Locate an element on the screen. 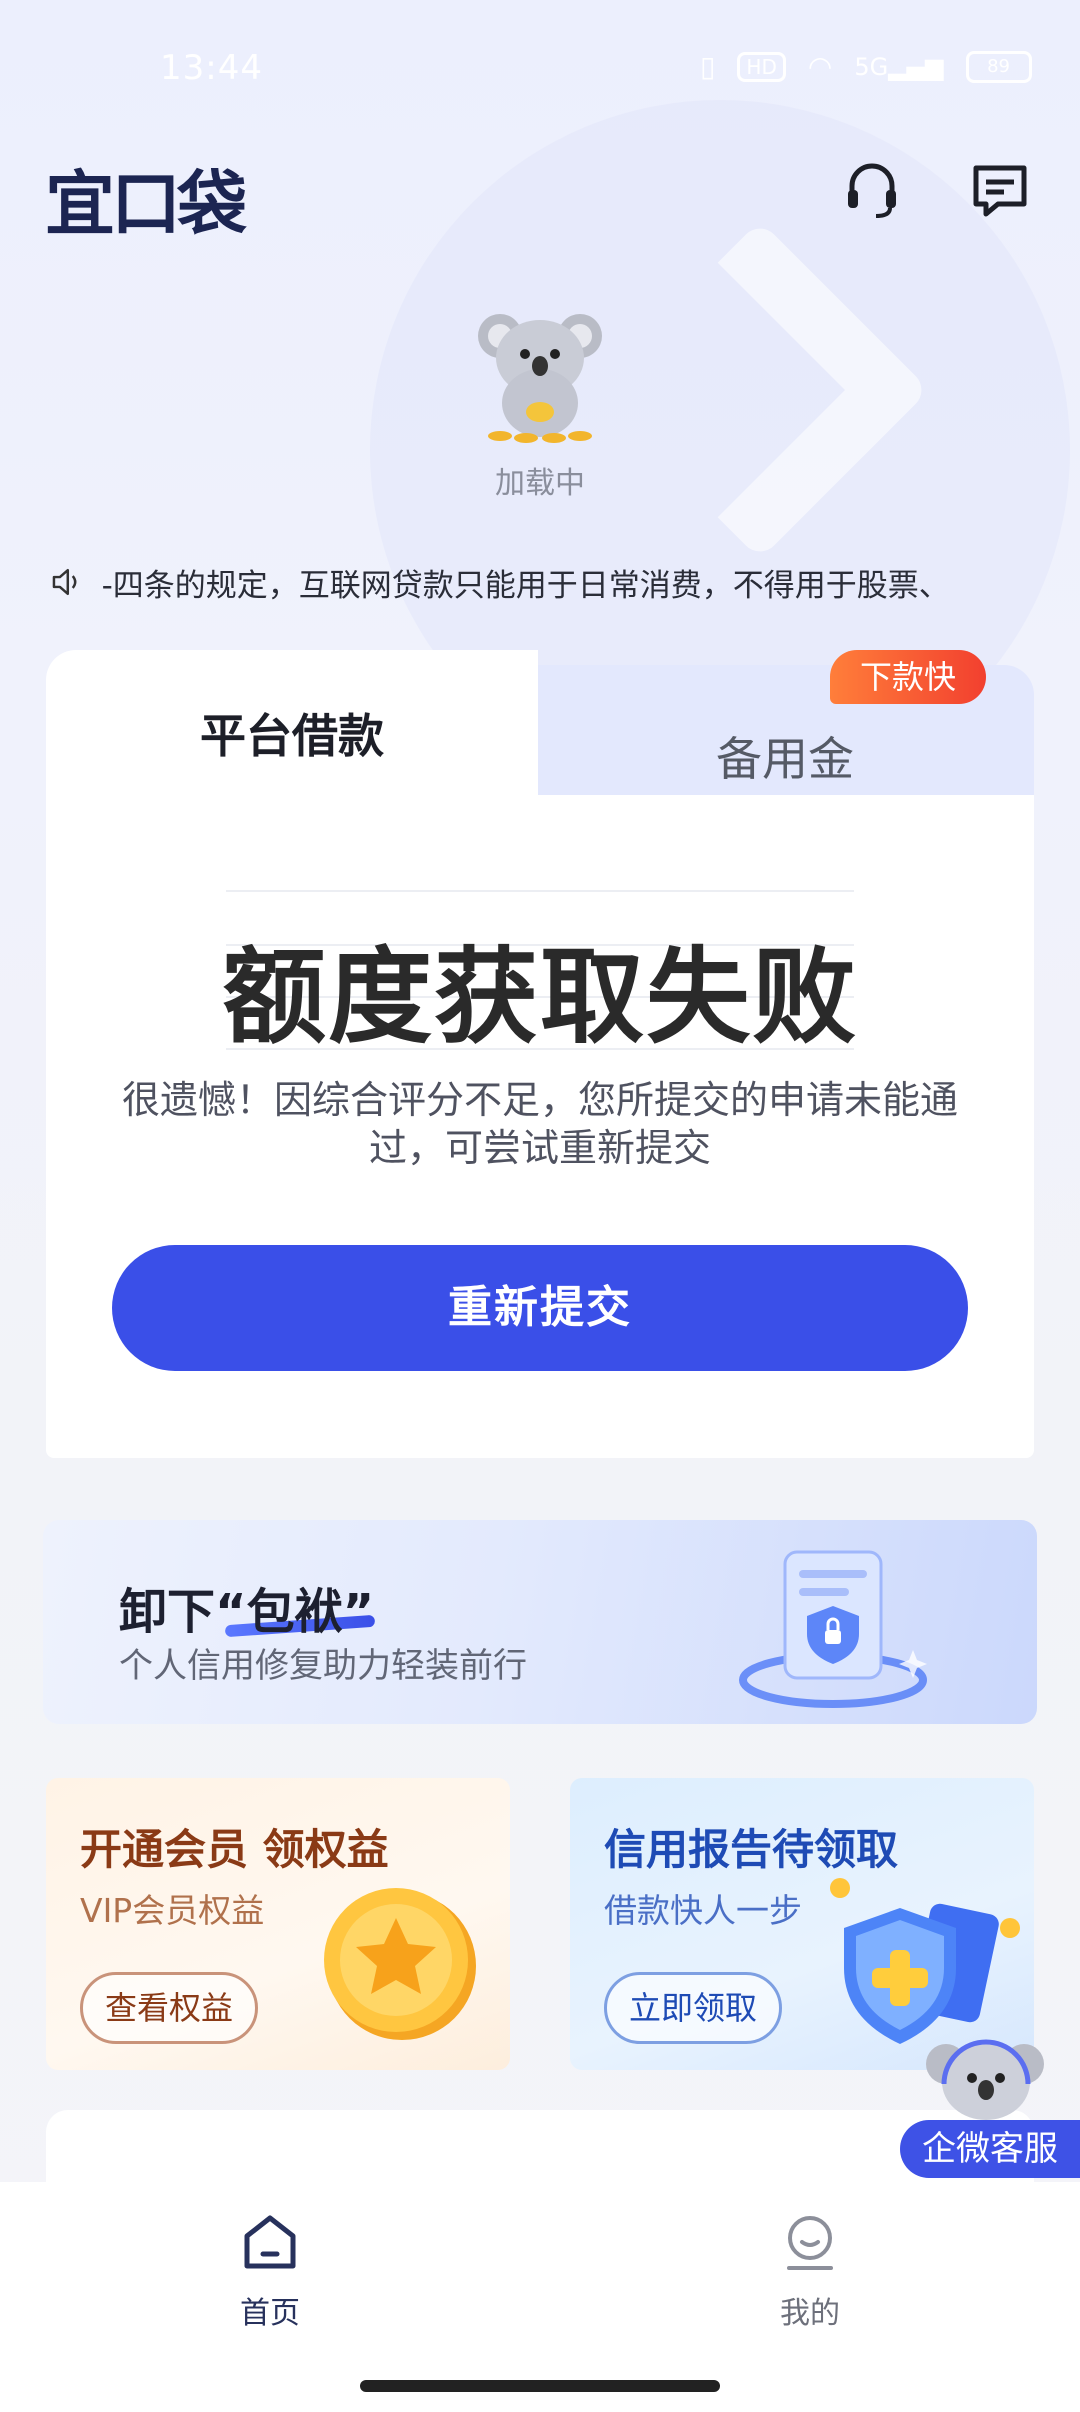  star-coin-icon is located at coordinates (400, 1964).